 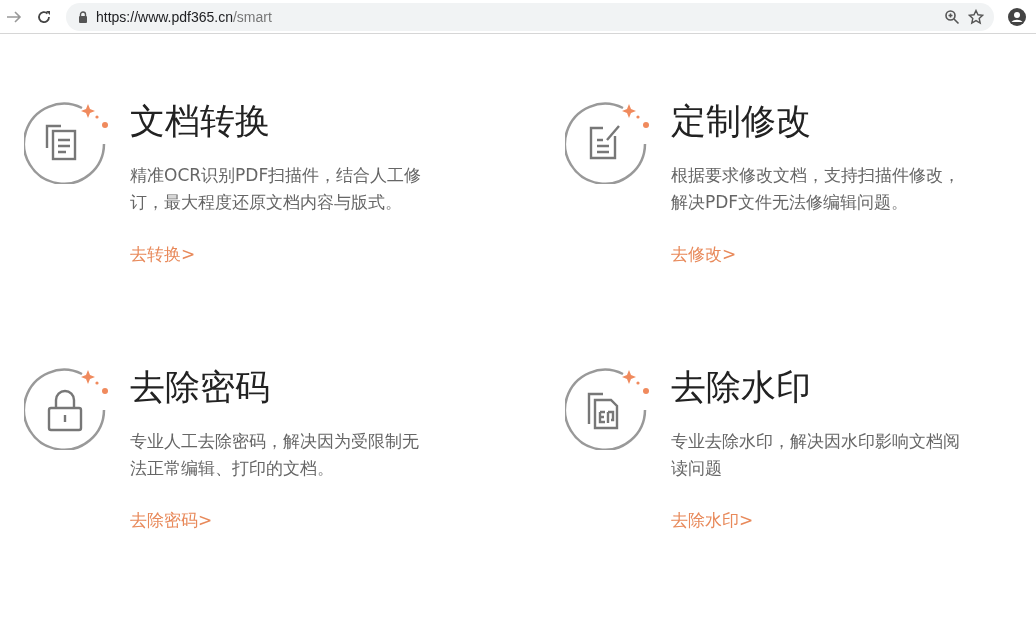 I want to click on feature-description: 精准OCR识别PDF扫描件，结合人工修订，最大程度还原文档内容与版式。, so click(x=276, y=189).